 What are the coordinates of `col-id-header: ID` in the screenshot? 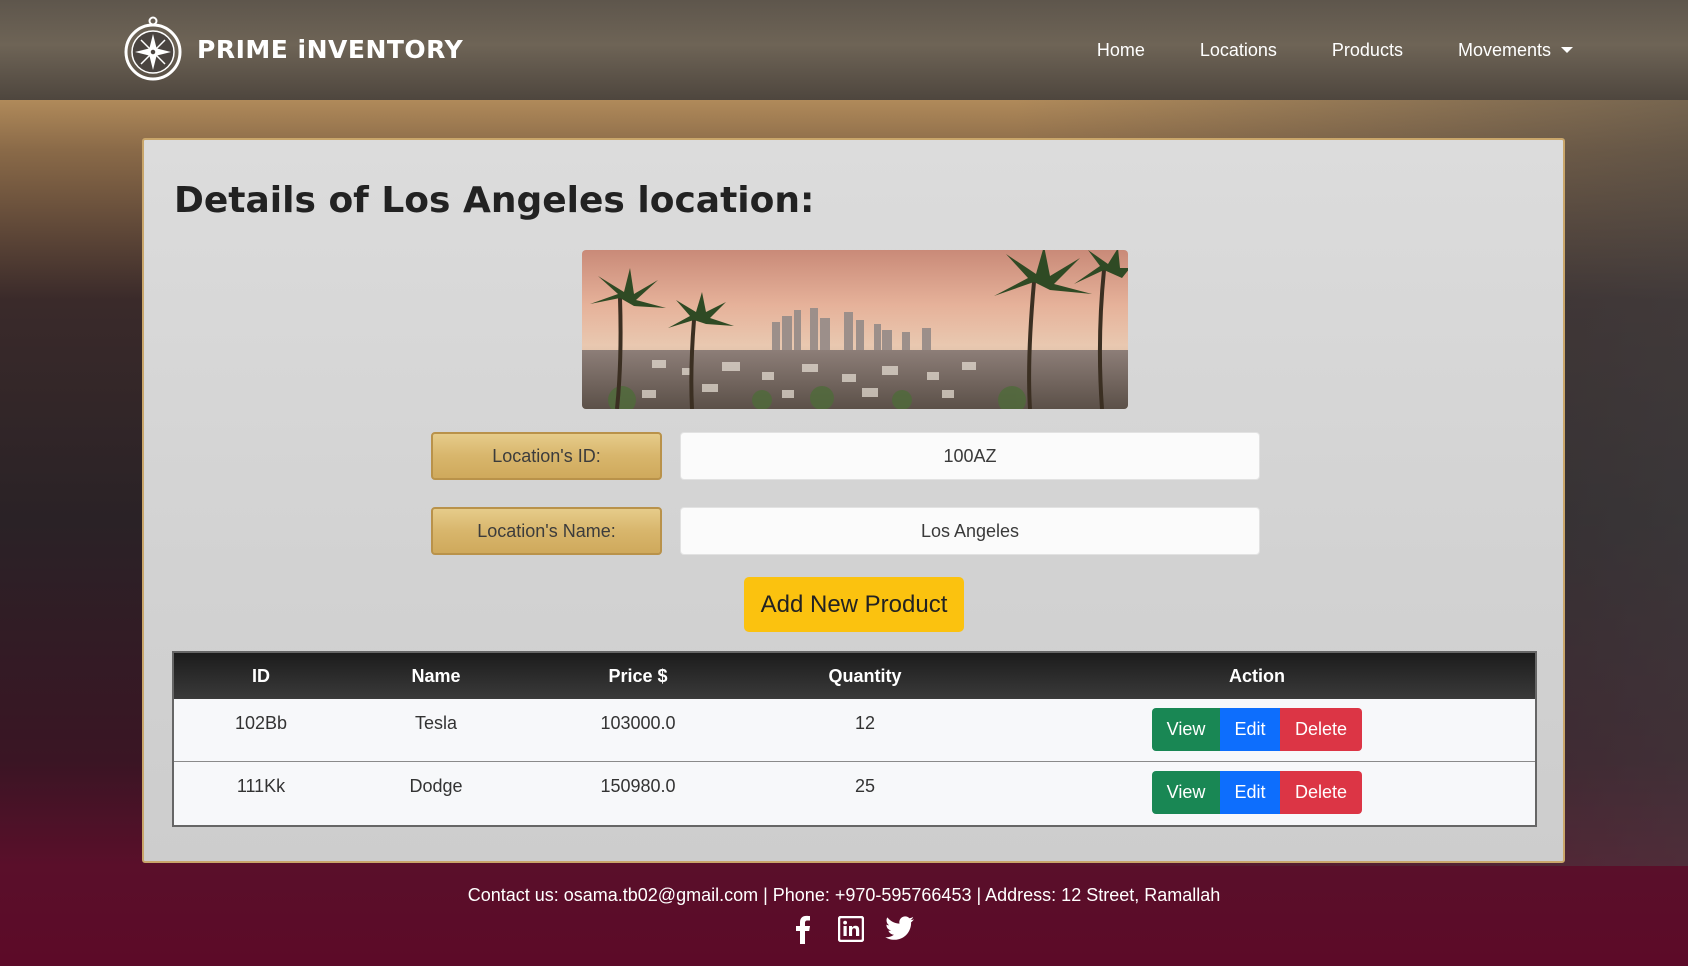 It's located at (261, 676).